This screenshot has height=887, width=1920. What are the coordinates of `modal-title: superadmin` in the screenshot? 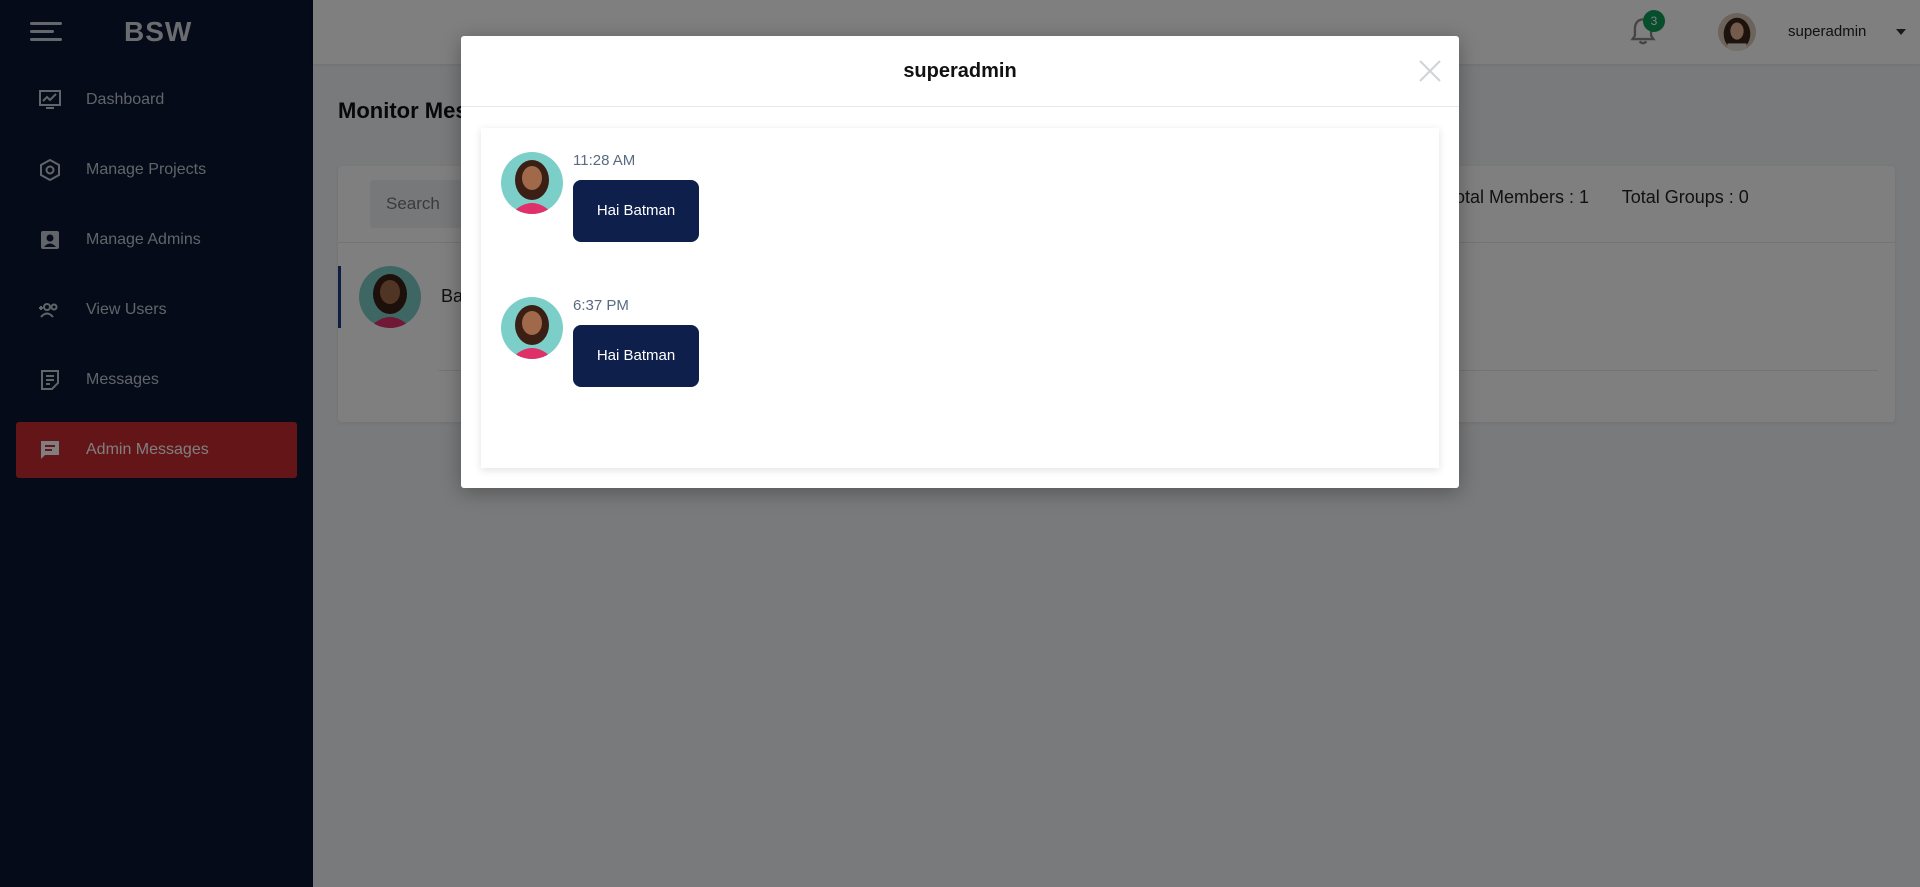 It's located at (960, 71).